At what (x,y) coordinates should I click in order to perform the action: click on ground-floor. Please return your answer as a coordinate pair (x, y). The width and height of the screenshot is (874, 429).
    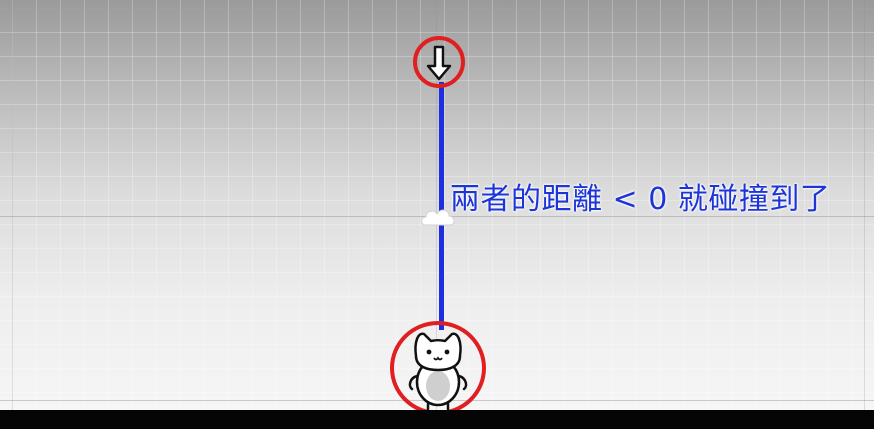
    Looking at the image, I should click on (437, 419).